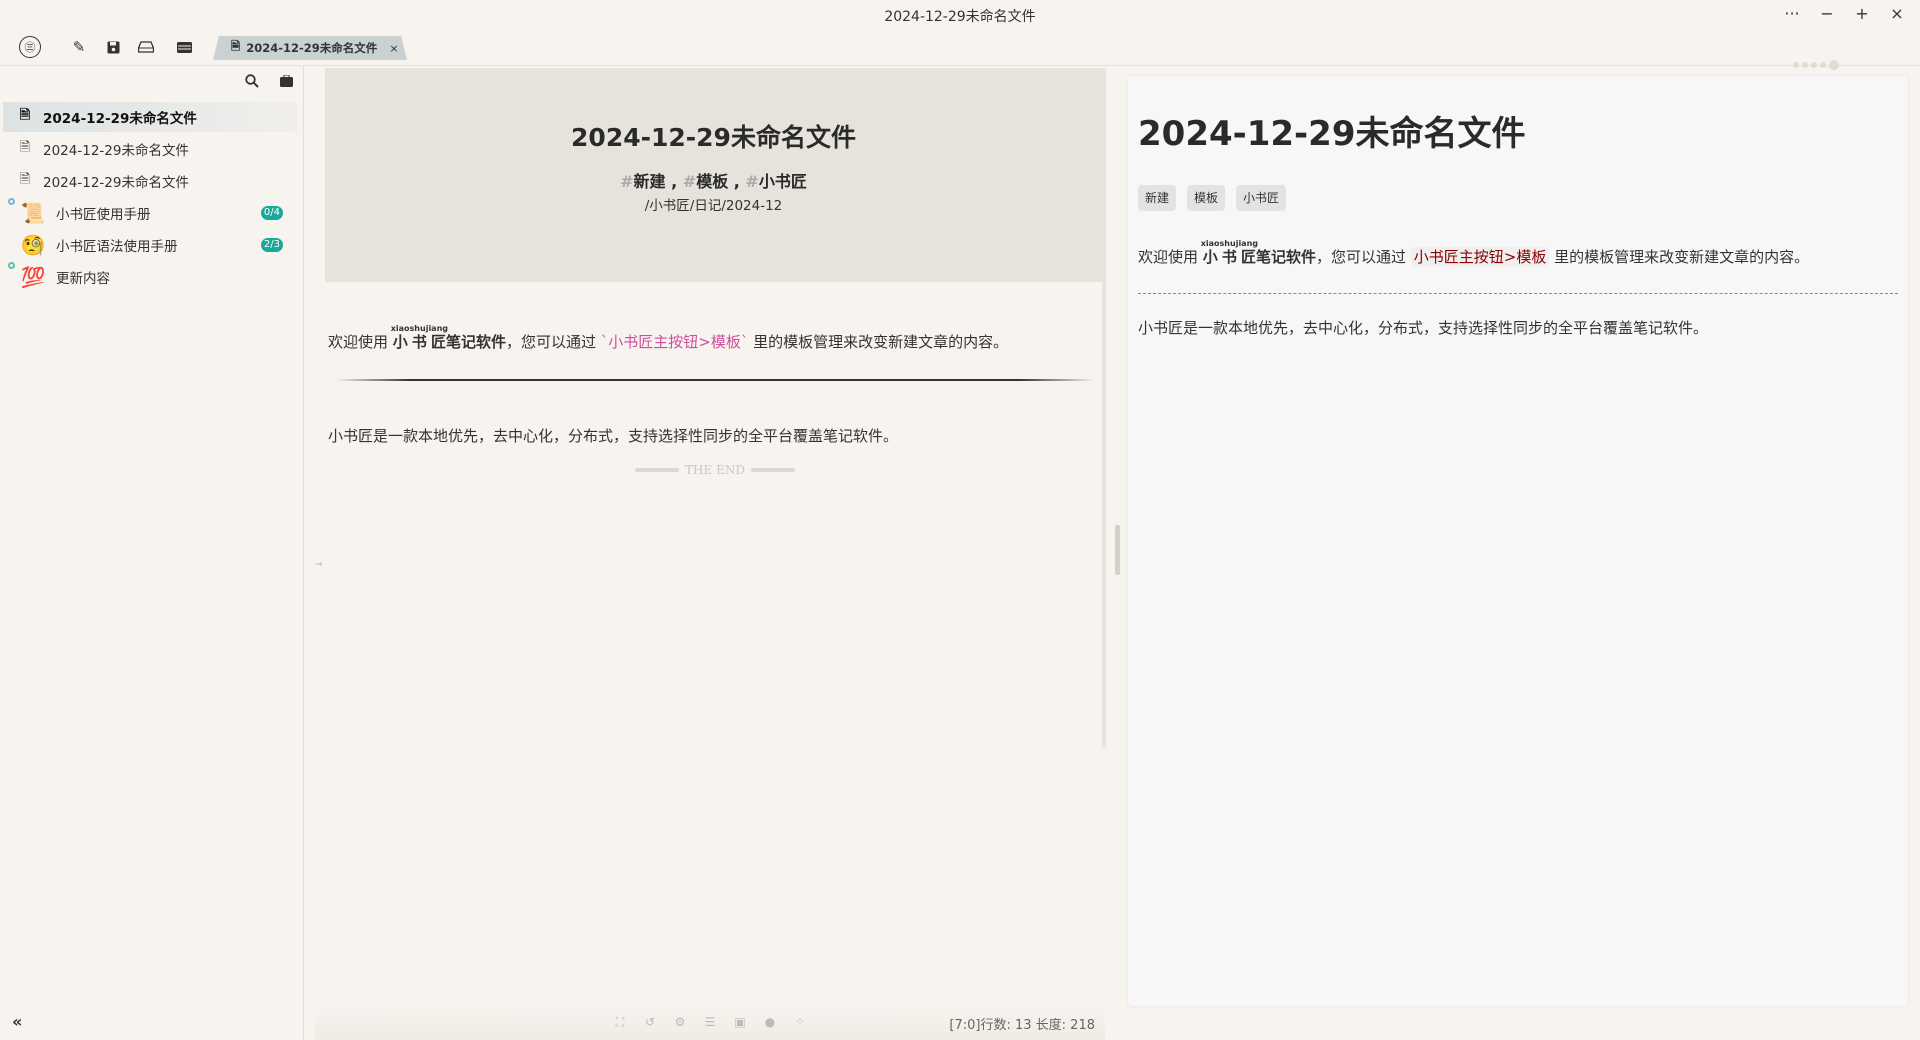 The image size is (1920, 1040). Describe the element at coordinates (113, 47) in the screenshot. I see `save-icon` at that location.